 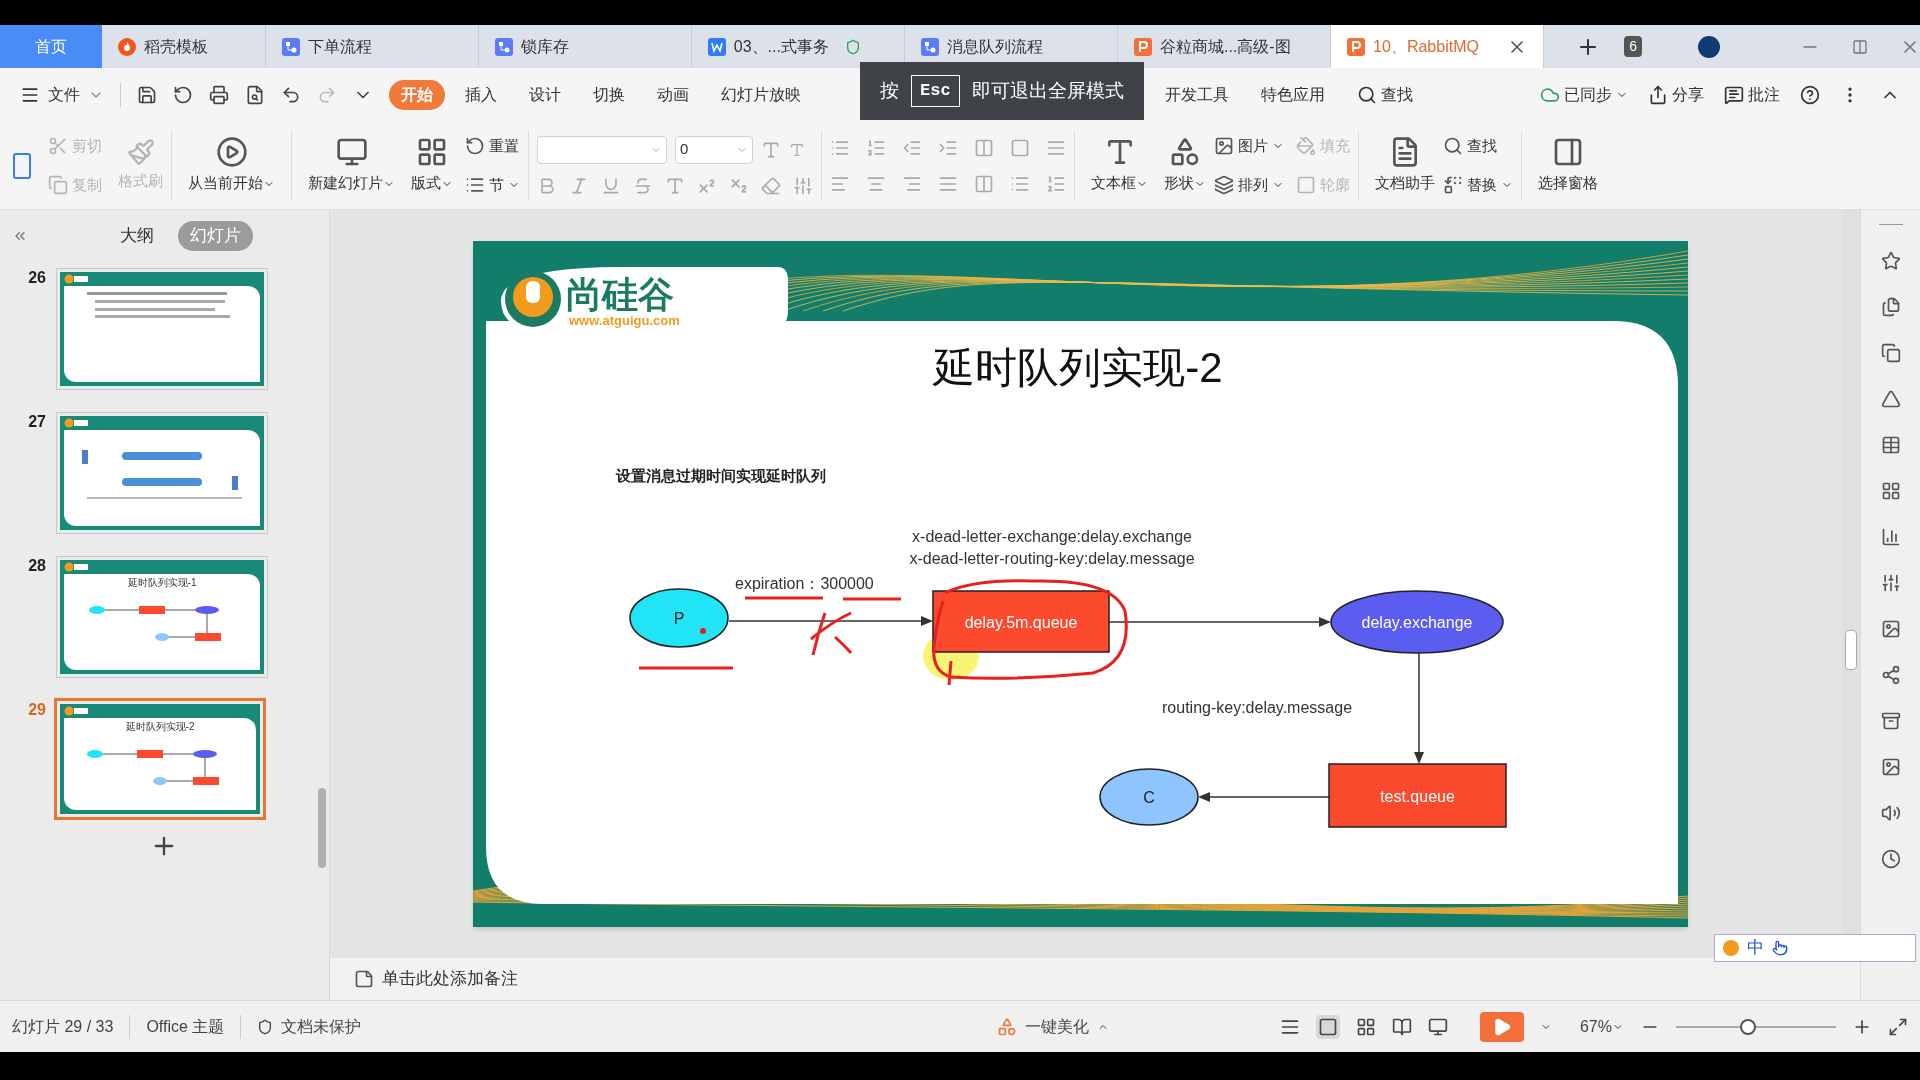 I want to click on play-circle-icon, so click(x=231, y=152).